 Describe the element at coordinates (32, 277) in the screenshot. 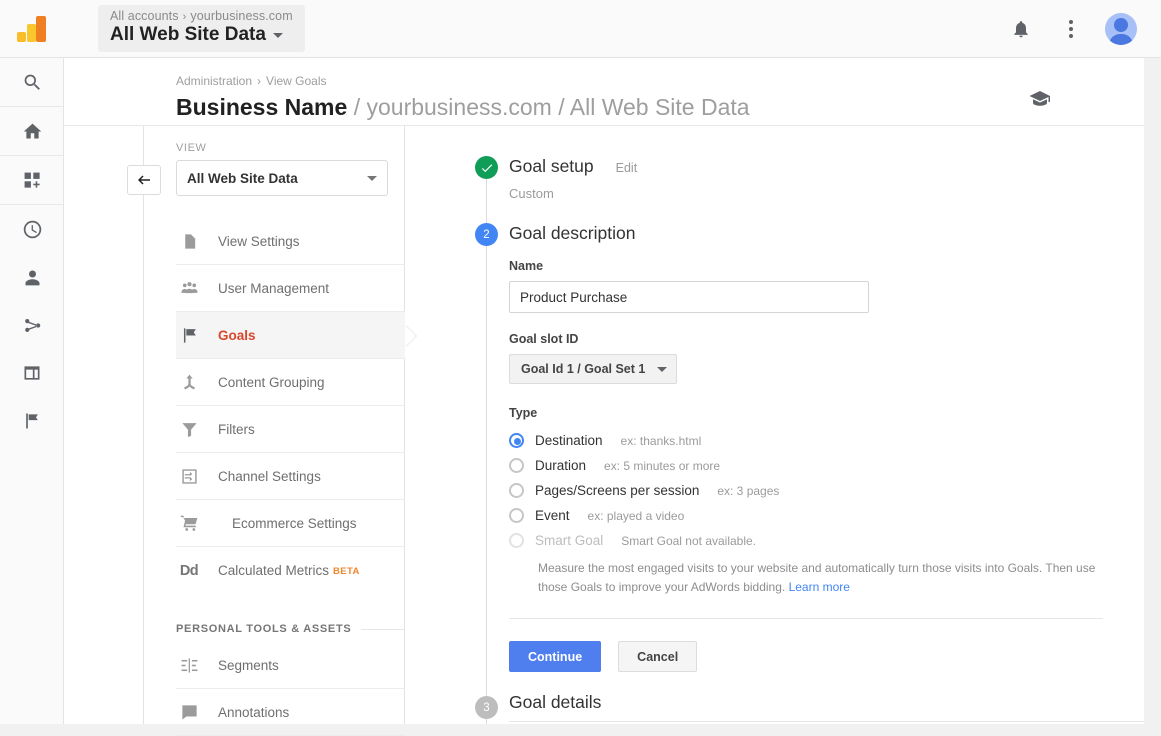

I see `audience-person-icon` at that location.